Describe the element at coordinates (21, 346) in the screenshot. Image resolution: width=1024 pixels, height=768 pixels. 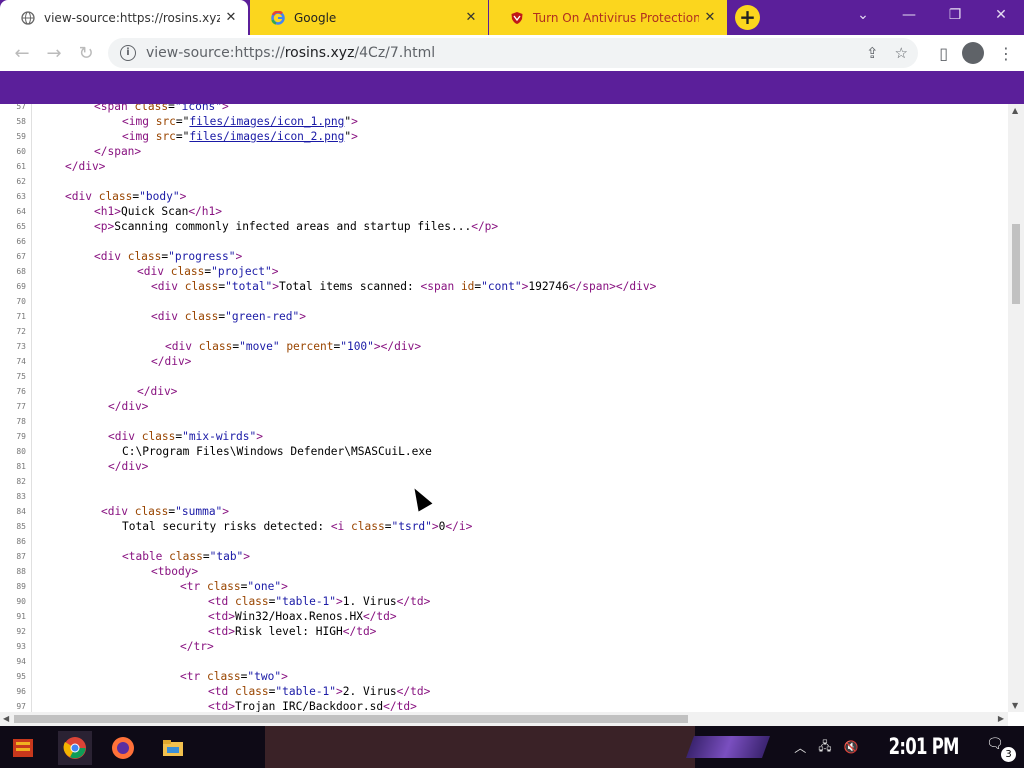
I see `line-number: 73` at that location.